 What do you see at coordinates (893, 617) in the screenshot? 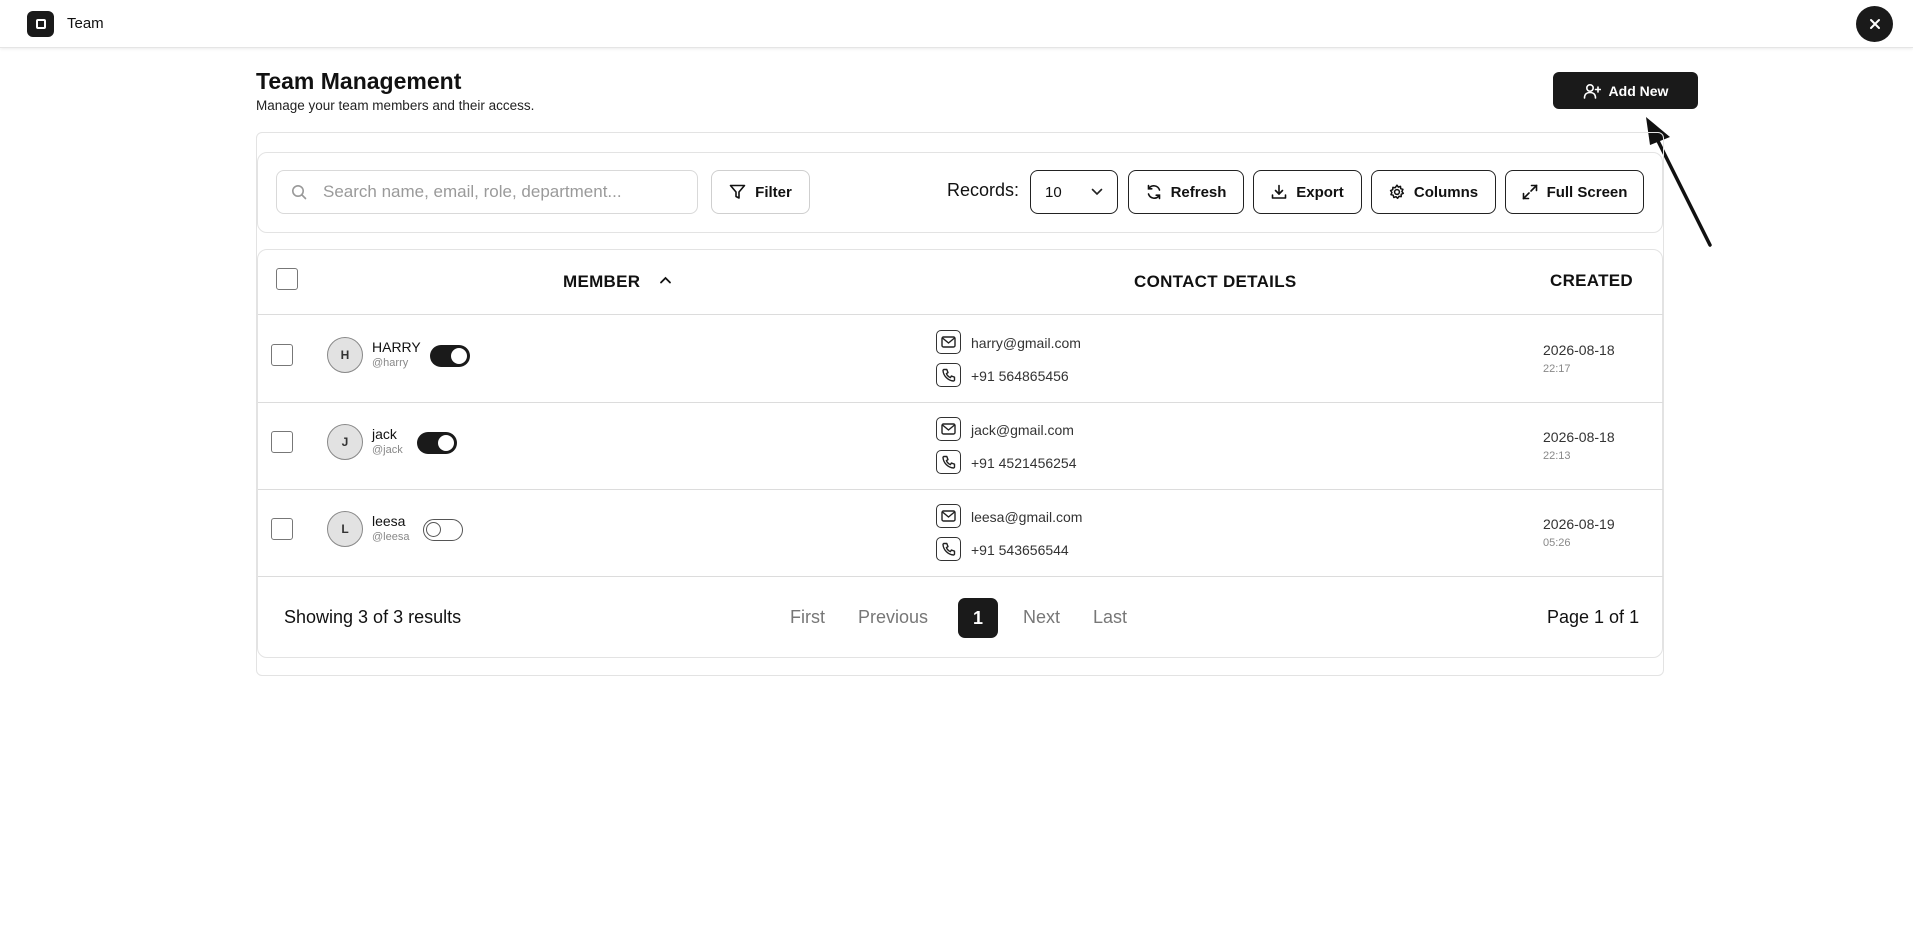
I see `pagination-previous: Previous` at bounding box center [893, 617].